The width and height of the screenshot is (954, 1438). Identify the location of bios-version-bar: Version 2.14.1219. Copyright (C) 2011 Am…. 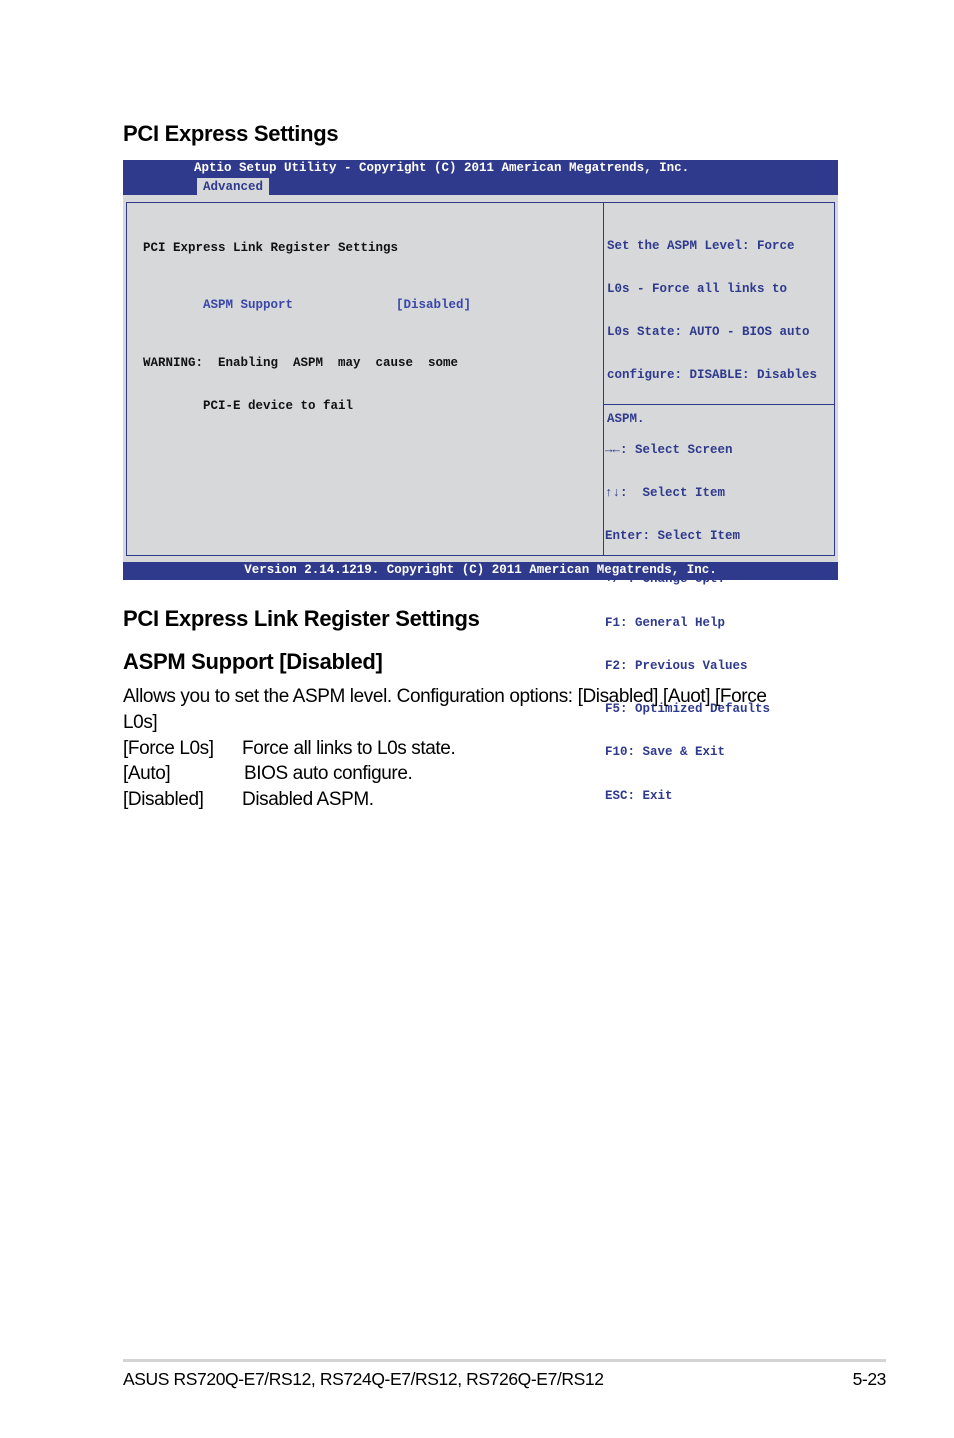
(480, 571).